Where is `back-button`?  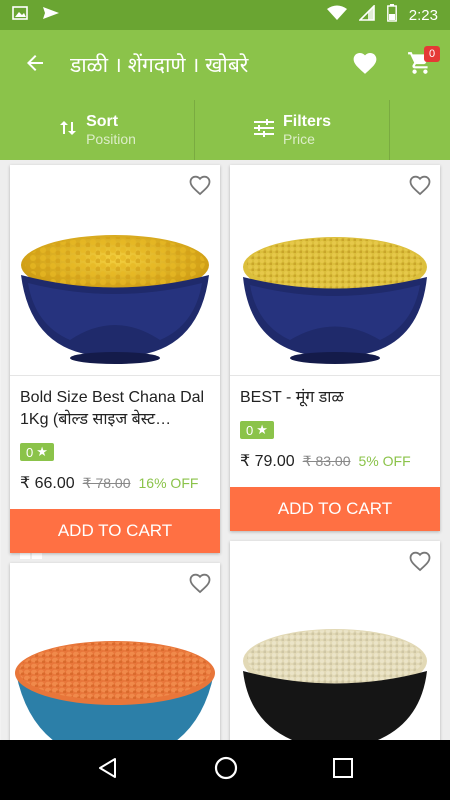 back-button is located at coordinates (35, 65).